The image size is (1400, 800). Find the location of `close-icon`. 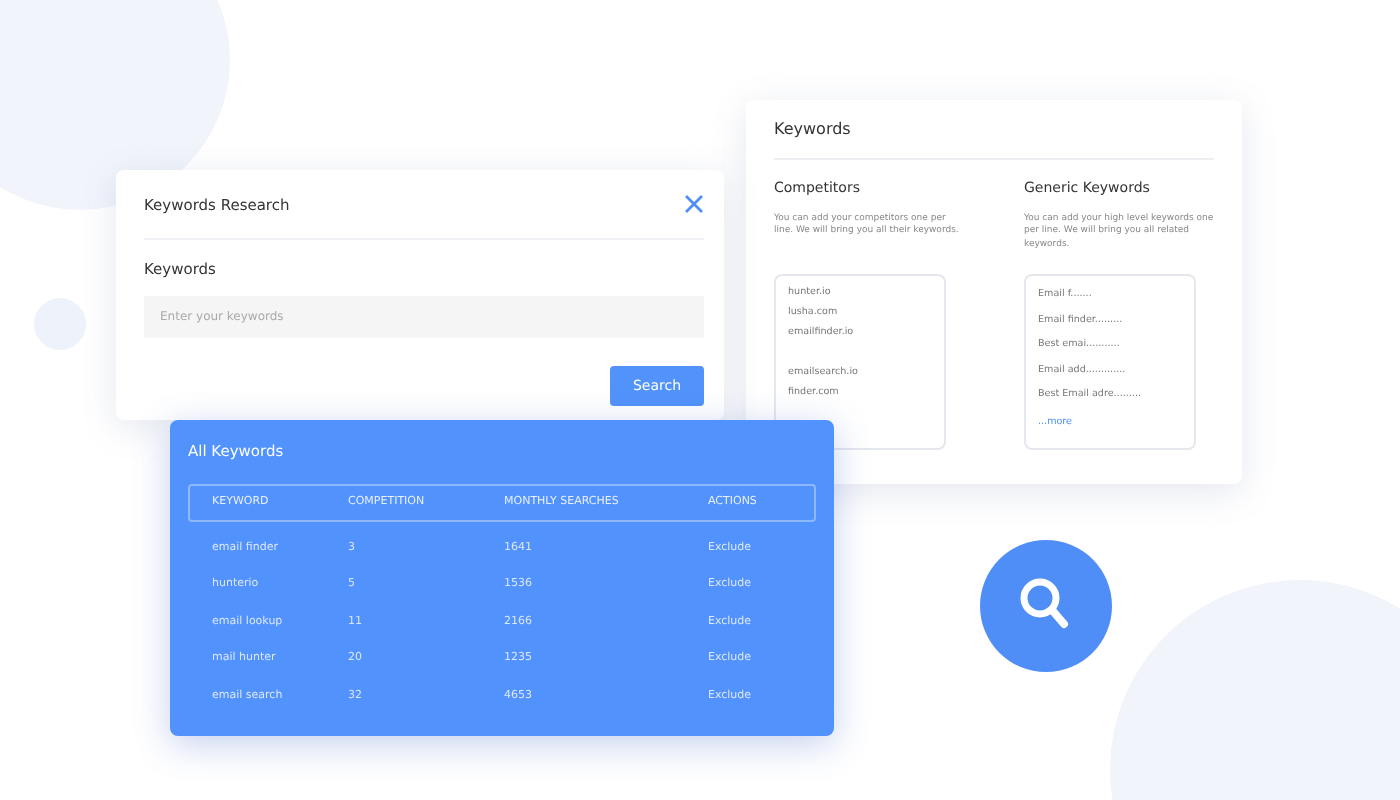

close-icon is located at coordinates (694, 204).